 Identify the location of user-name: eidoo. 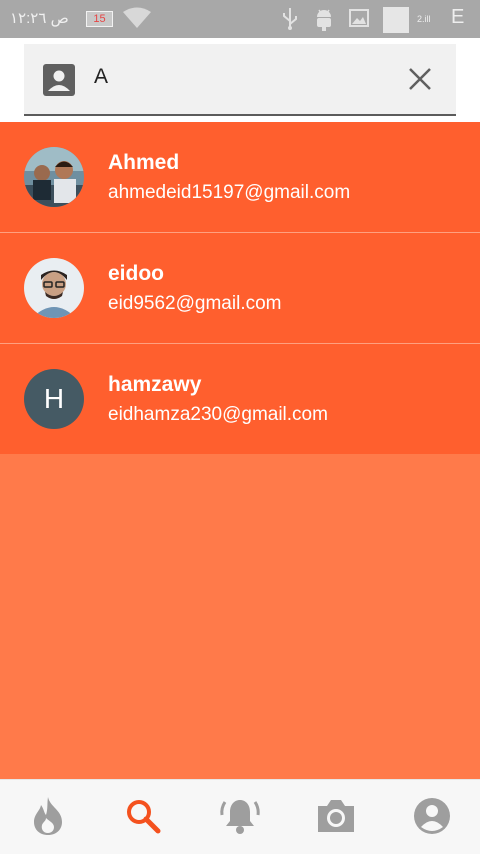
(136, 273).